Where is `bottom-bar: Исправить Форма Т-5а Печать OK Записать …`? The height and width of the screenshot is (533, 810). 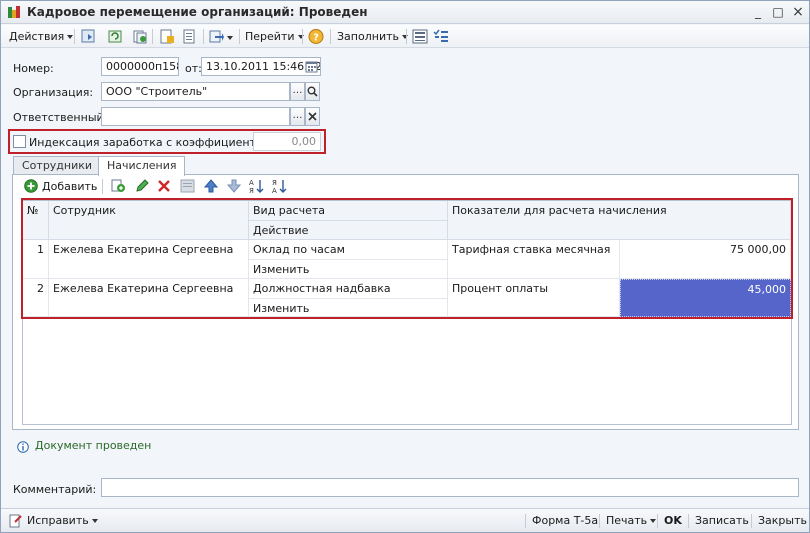 bottom-bar: Исправить Форма Т-5а Печать OK Записать … is located at coordinates (405, 520).